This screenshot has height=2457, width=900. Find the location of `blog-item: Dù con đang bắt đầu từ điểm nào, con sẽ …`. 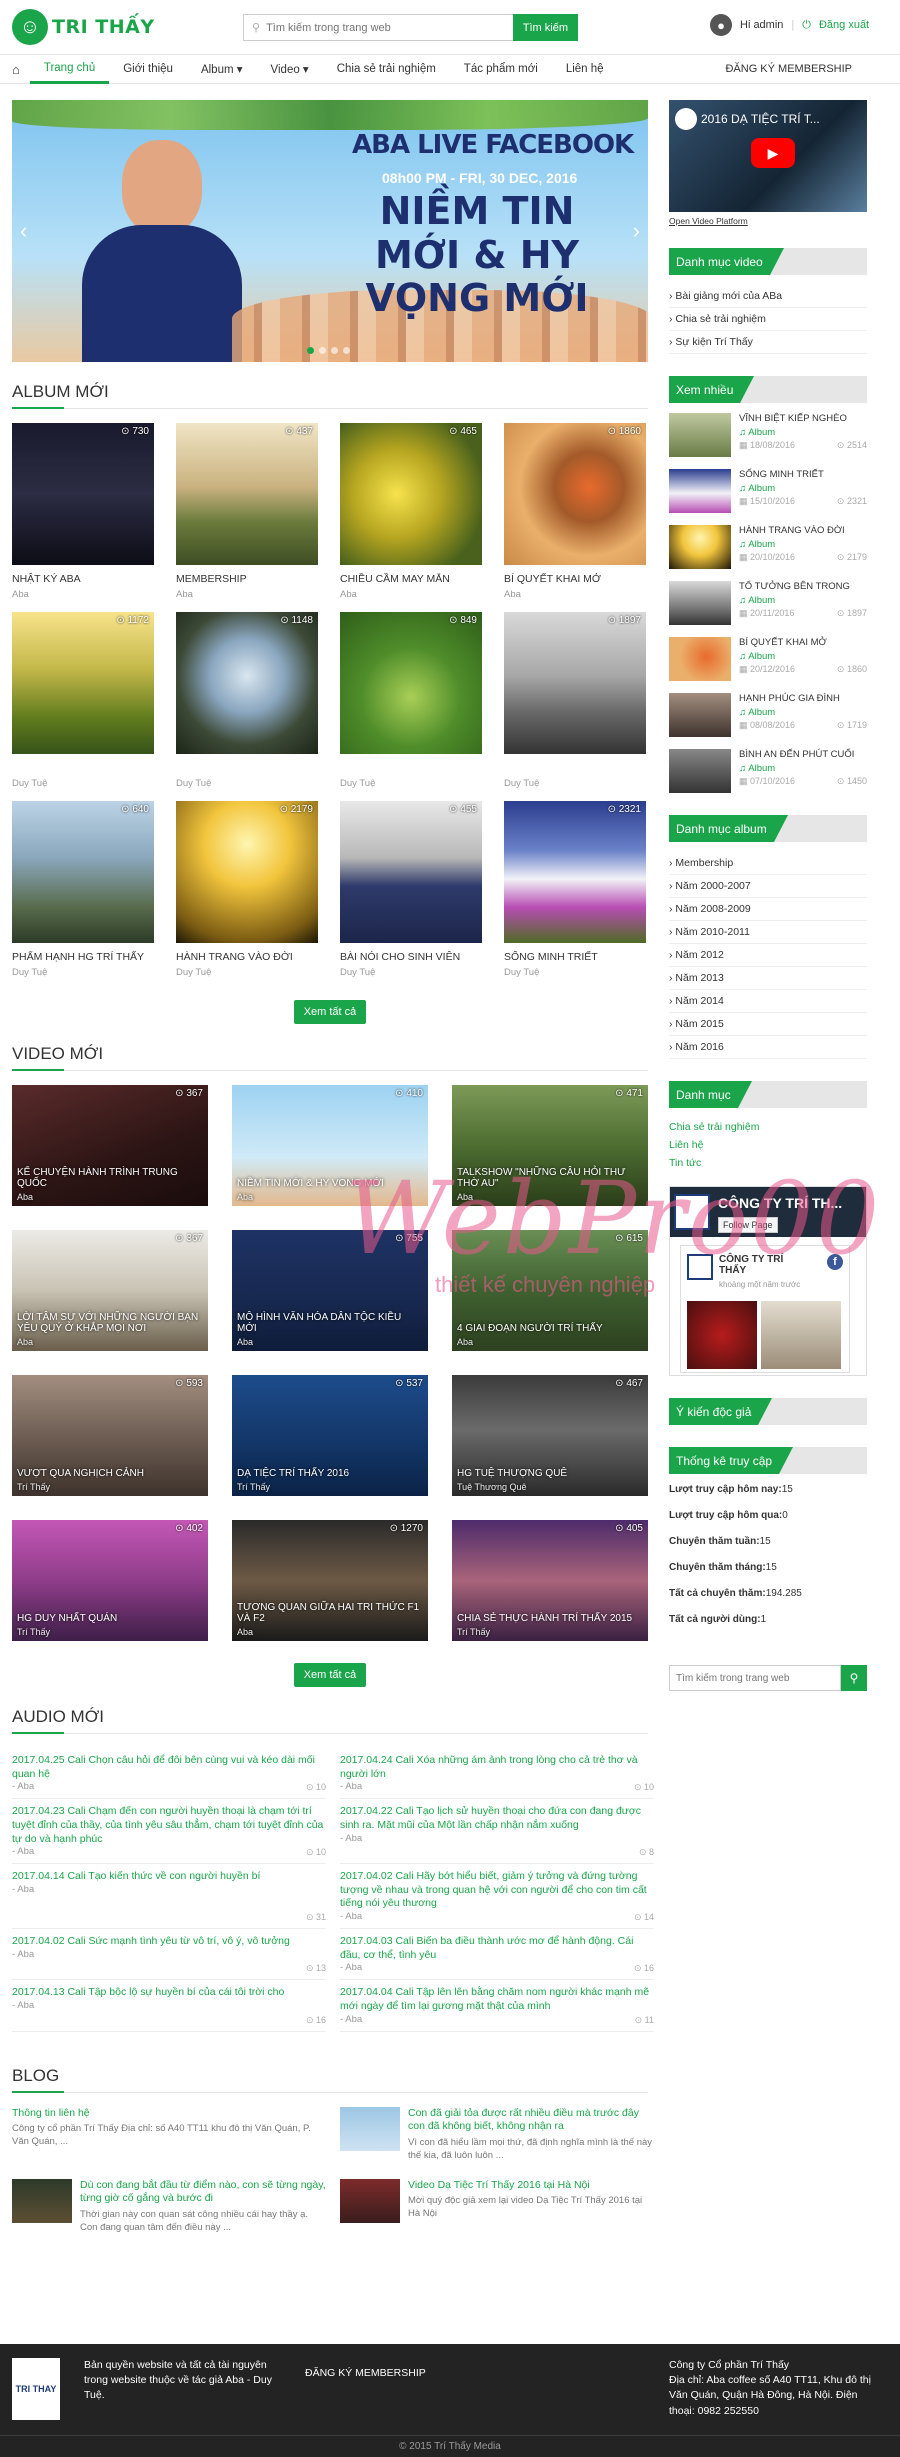

blog-item: Dù con đang bắt đầu từ điểm nào, con sẽ … is located at coordinates (169, 2206).